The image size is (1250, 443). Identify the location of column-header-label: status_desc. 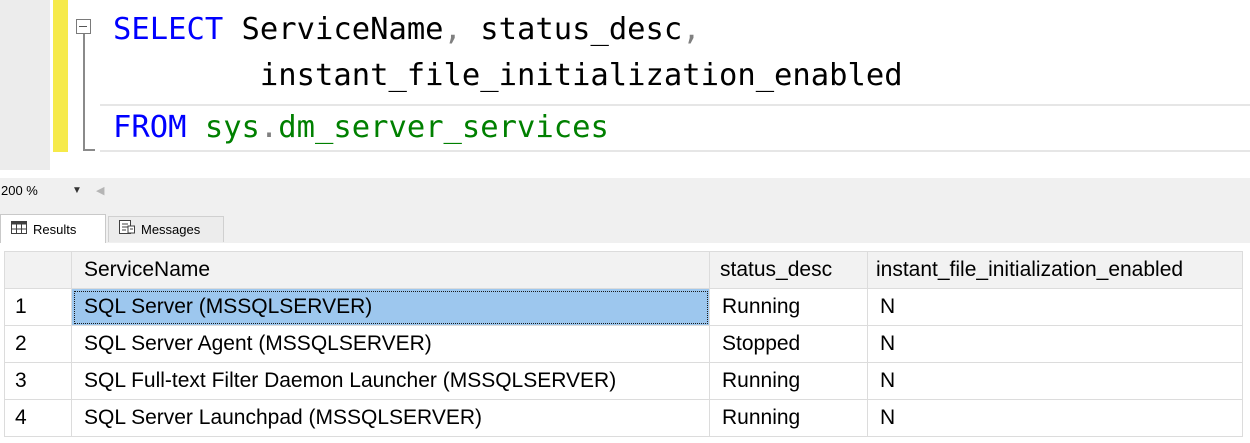
(776, 269).